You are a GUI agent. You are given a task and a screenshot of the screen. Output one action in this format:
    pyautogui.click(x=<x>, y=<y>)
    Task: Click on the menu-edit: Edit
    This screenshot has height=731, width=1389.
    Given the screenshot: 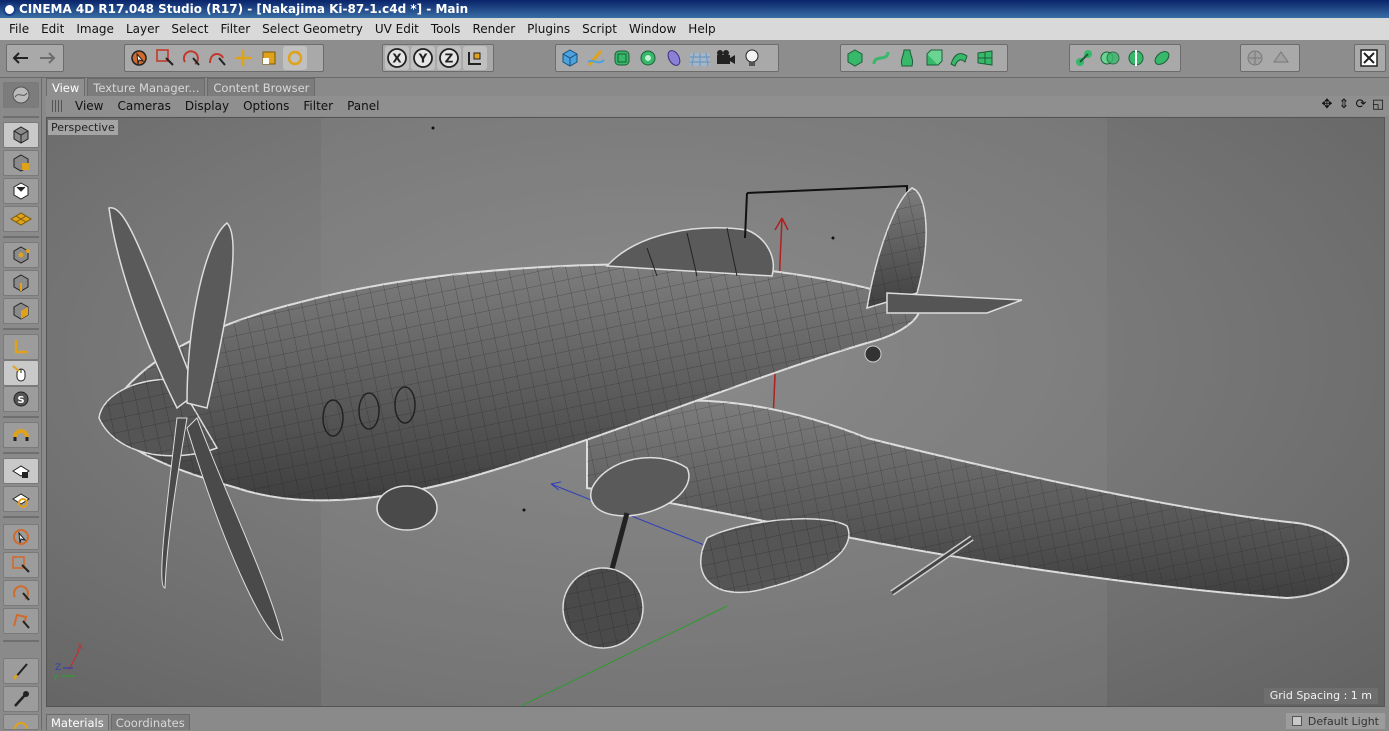 What is the action you would take?
    pyautogui.click(x=52, y=29)
    